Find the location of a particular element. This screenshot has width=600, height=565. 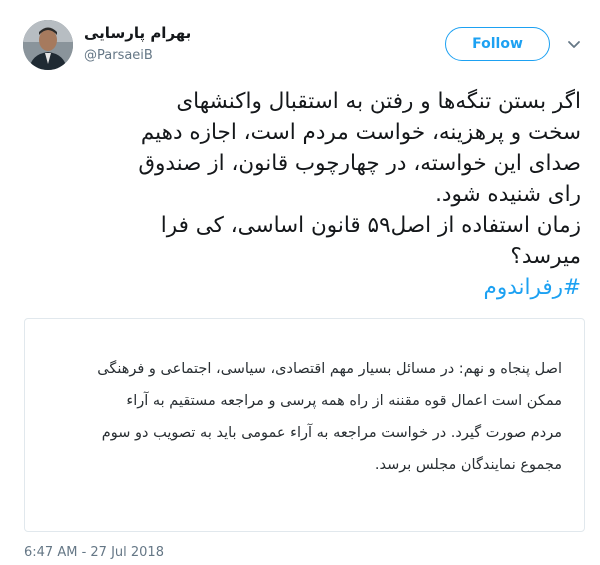

profile-photo is located at coordinates (48, 45).